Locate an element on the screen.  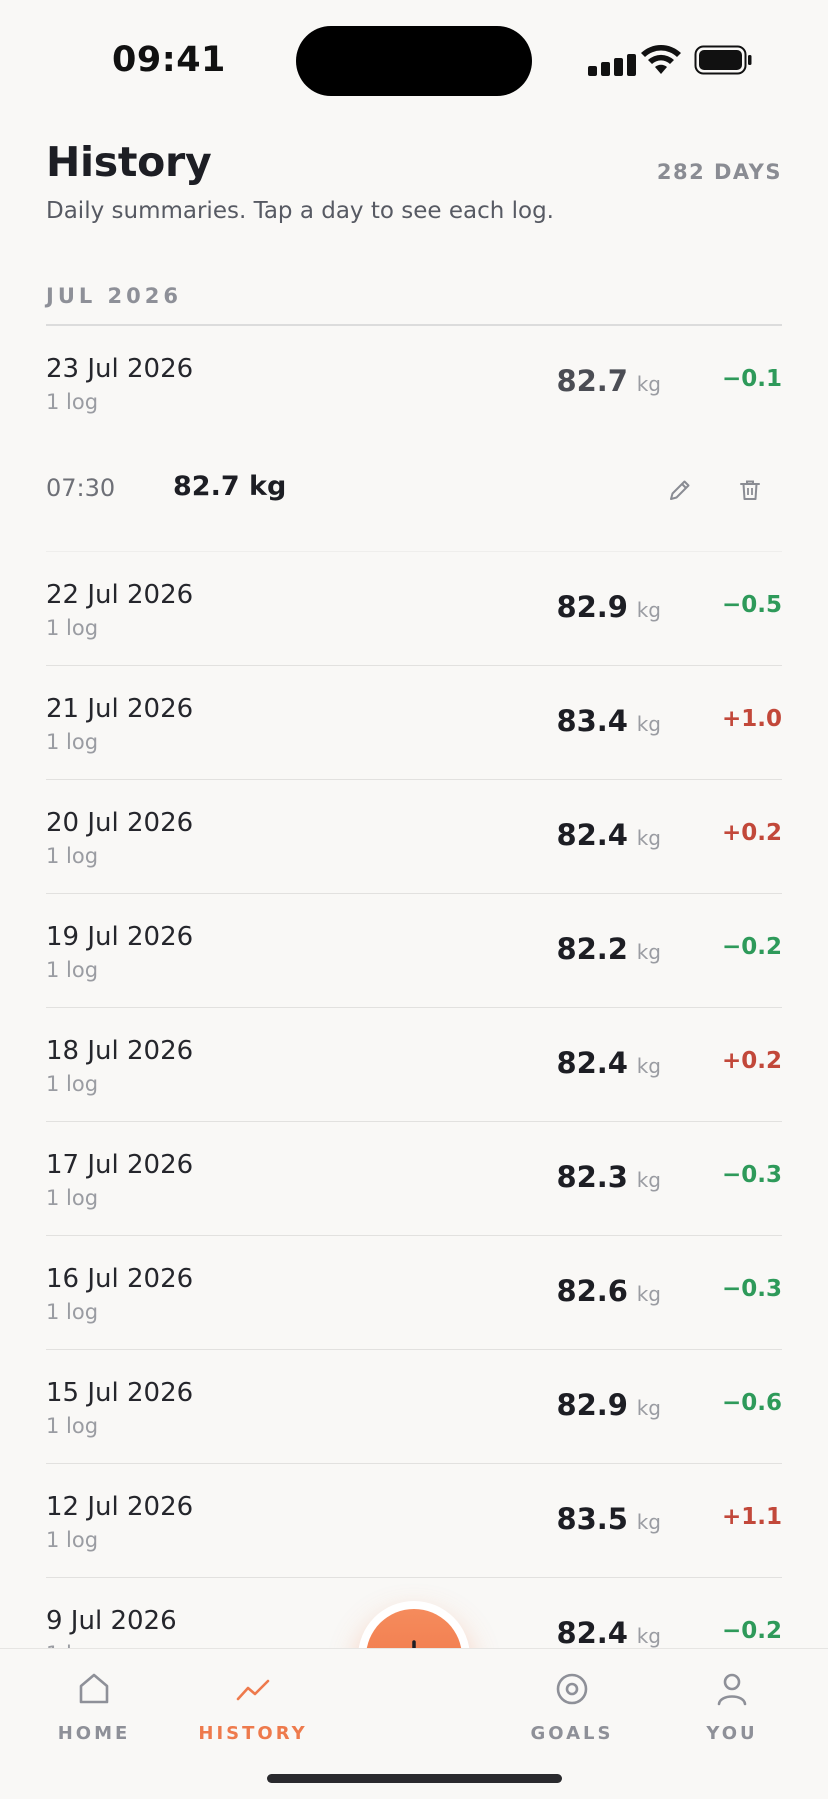
day-date: 22 Jul 2026 is located at coordinates (120, 595).